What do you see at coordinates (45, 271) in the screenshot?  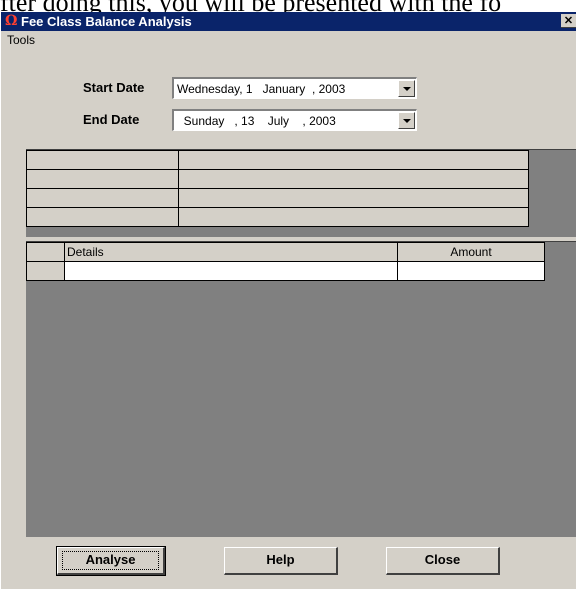 I see `row-selector` at bounding box center [45, 271].